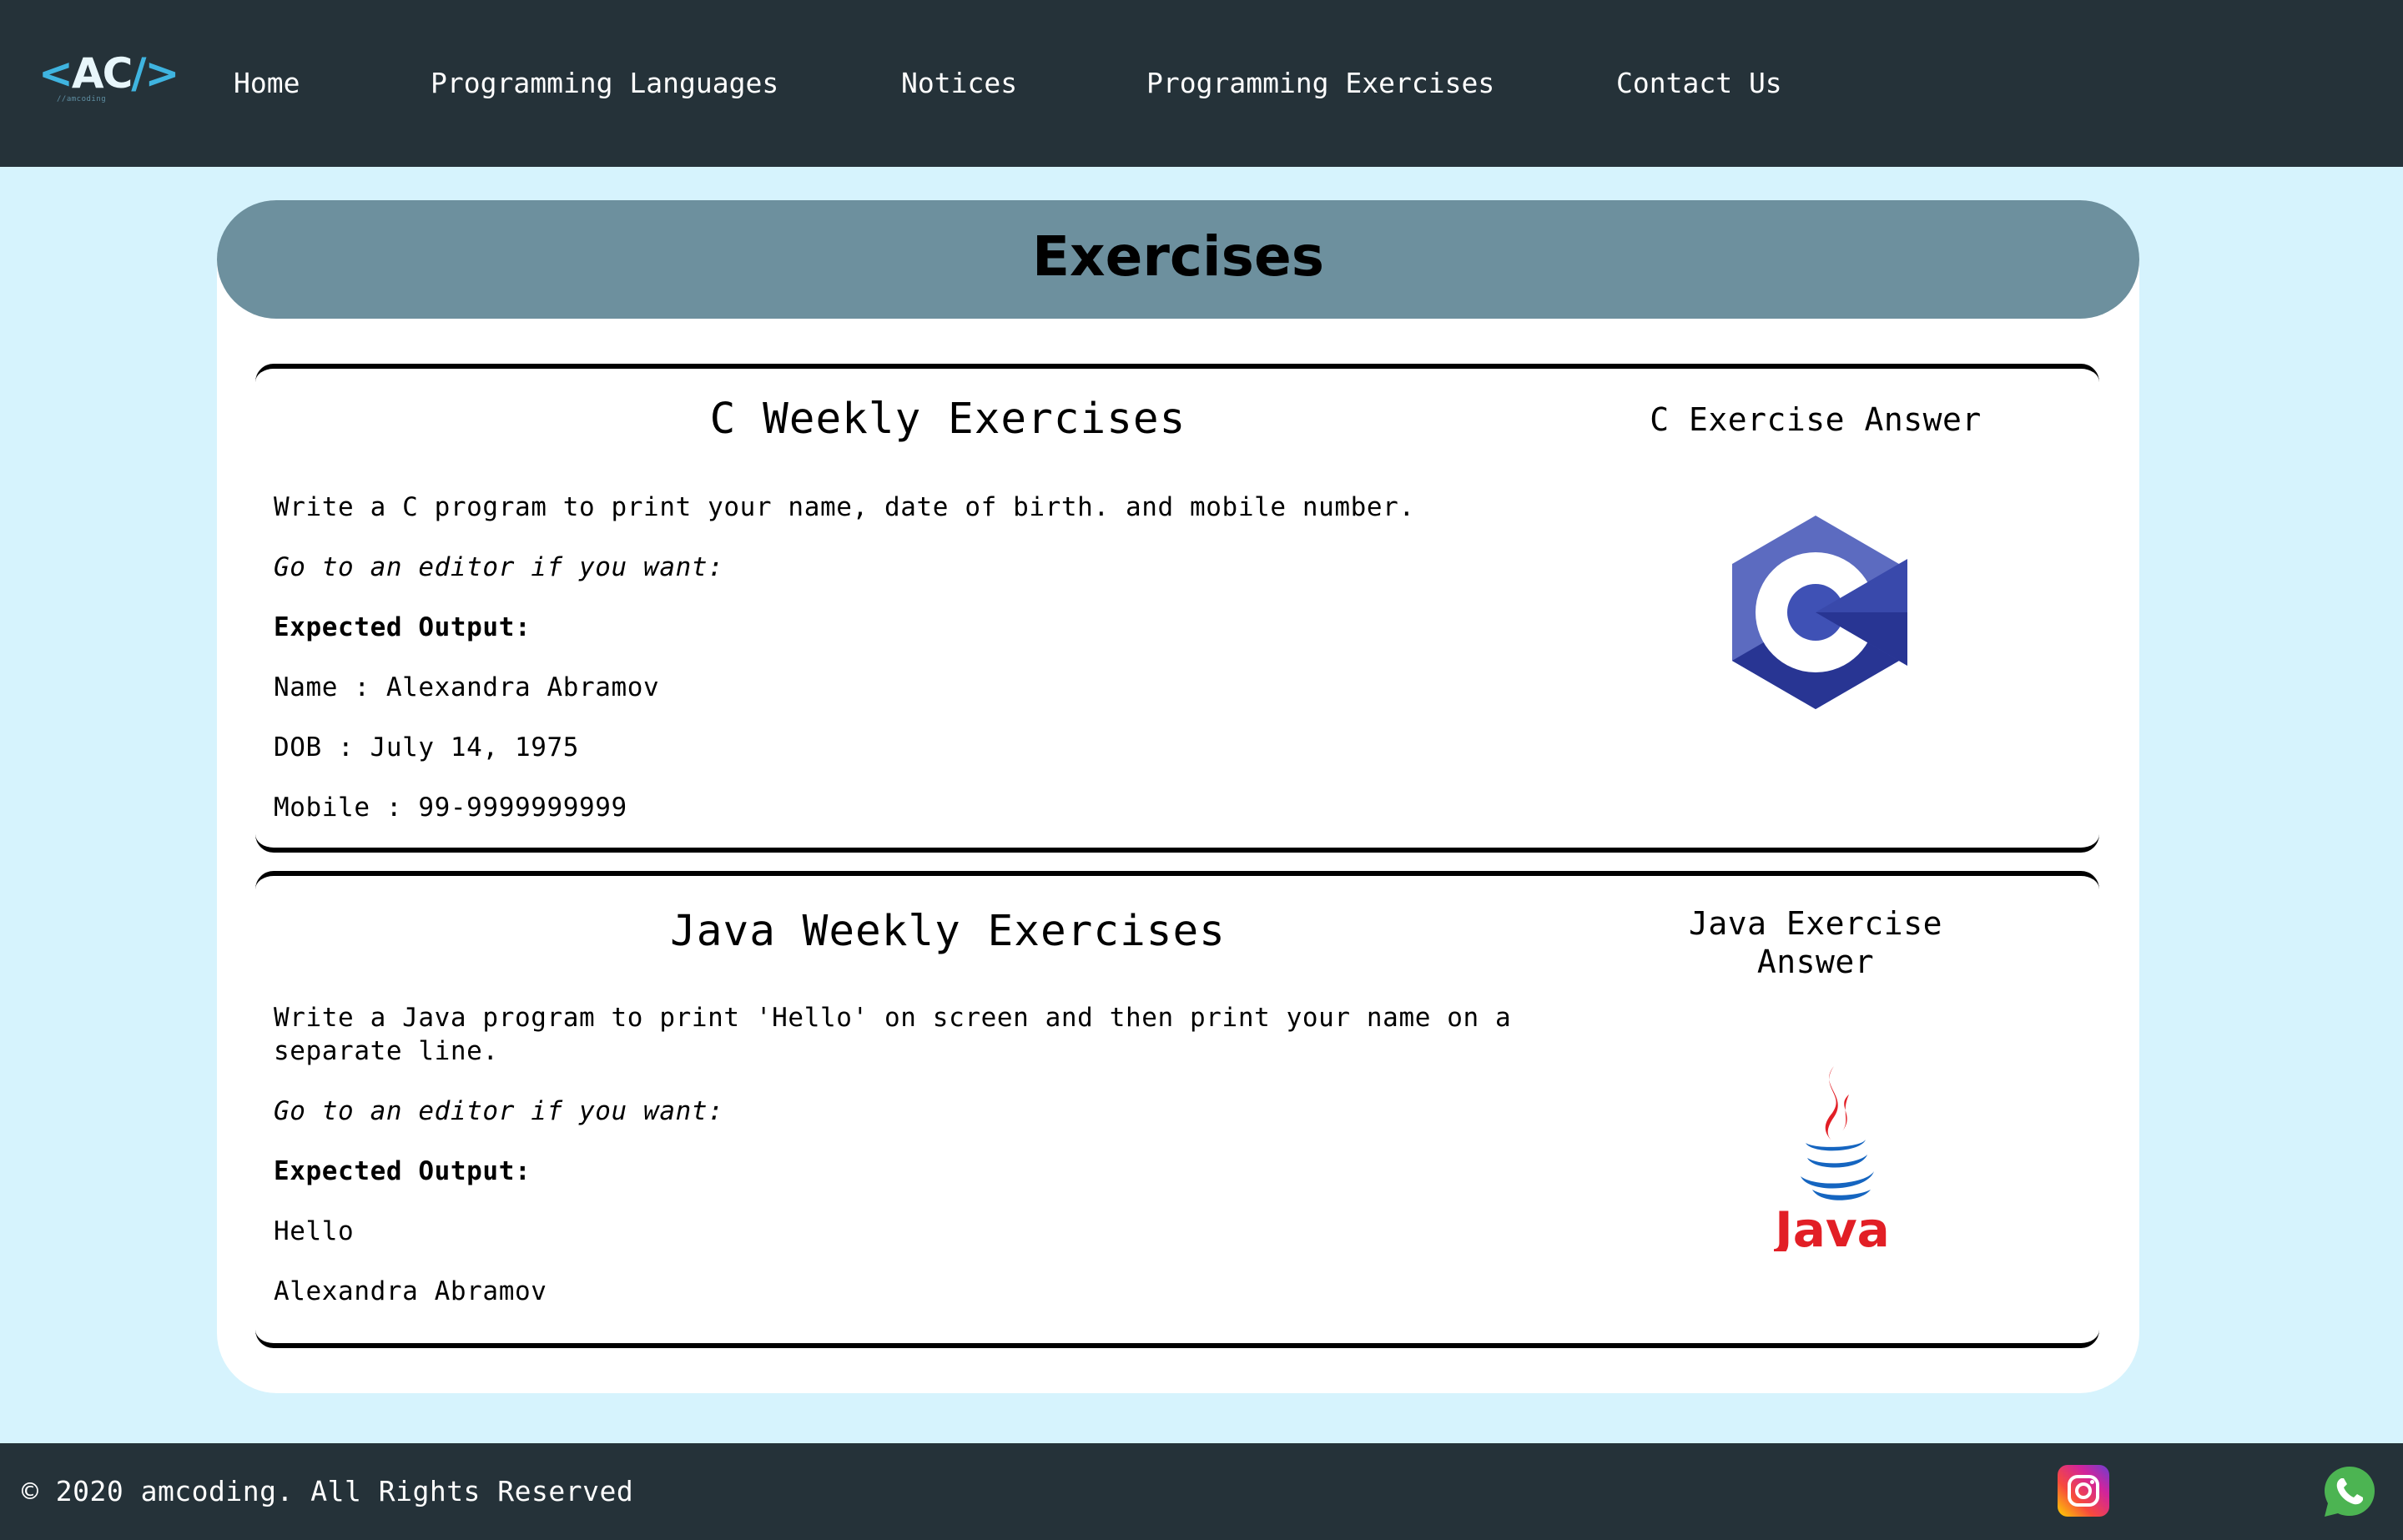 The width and height of the screenshot is (2403, 1540). I want to click on logo-close-bracket: />, so click(155, 73).